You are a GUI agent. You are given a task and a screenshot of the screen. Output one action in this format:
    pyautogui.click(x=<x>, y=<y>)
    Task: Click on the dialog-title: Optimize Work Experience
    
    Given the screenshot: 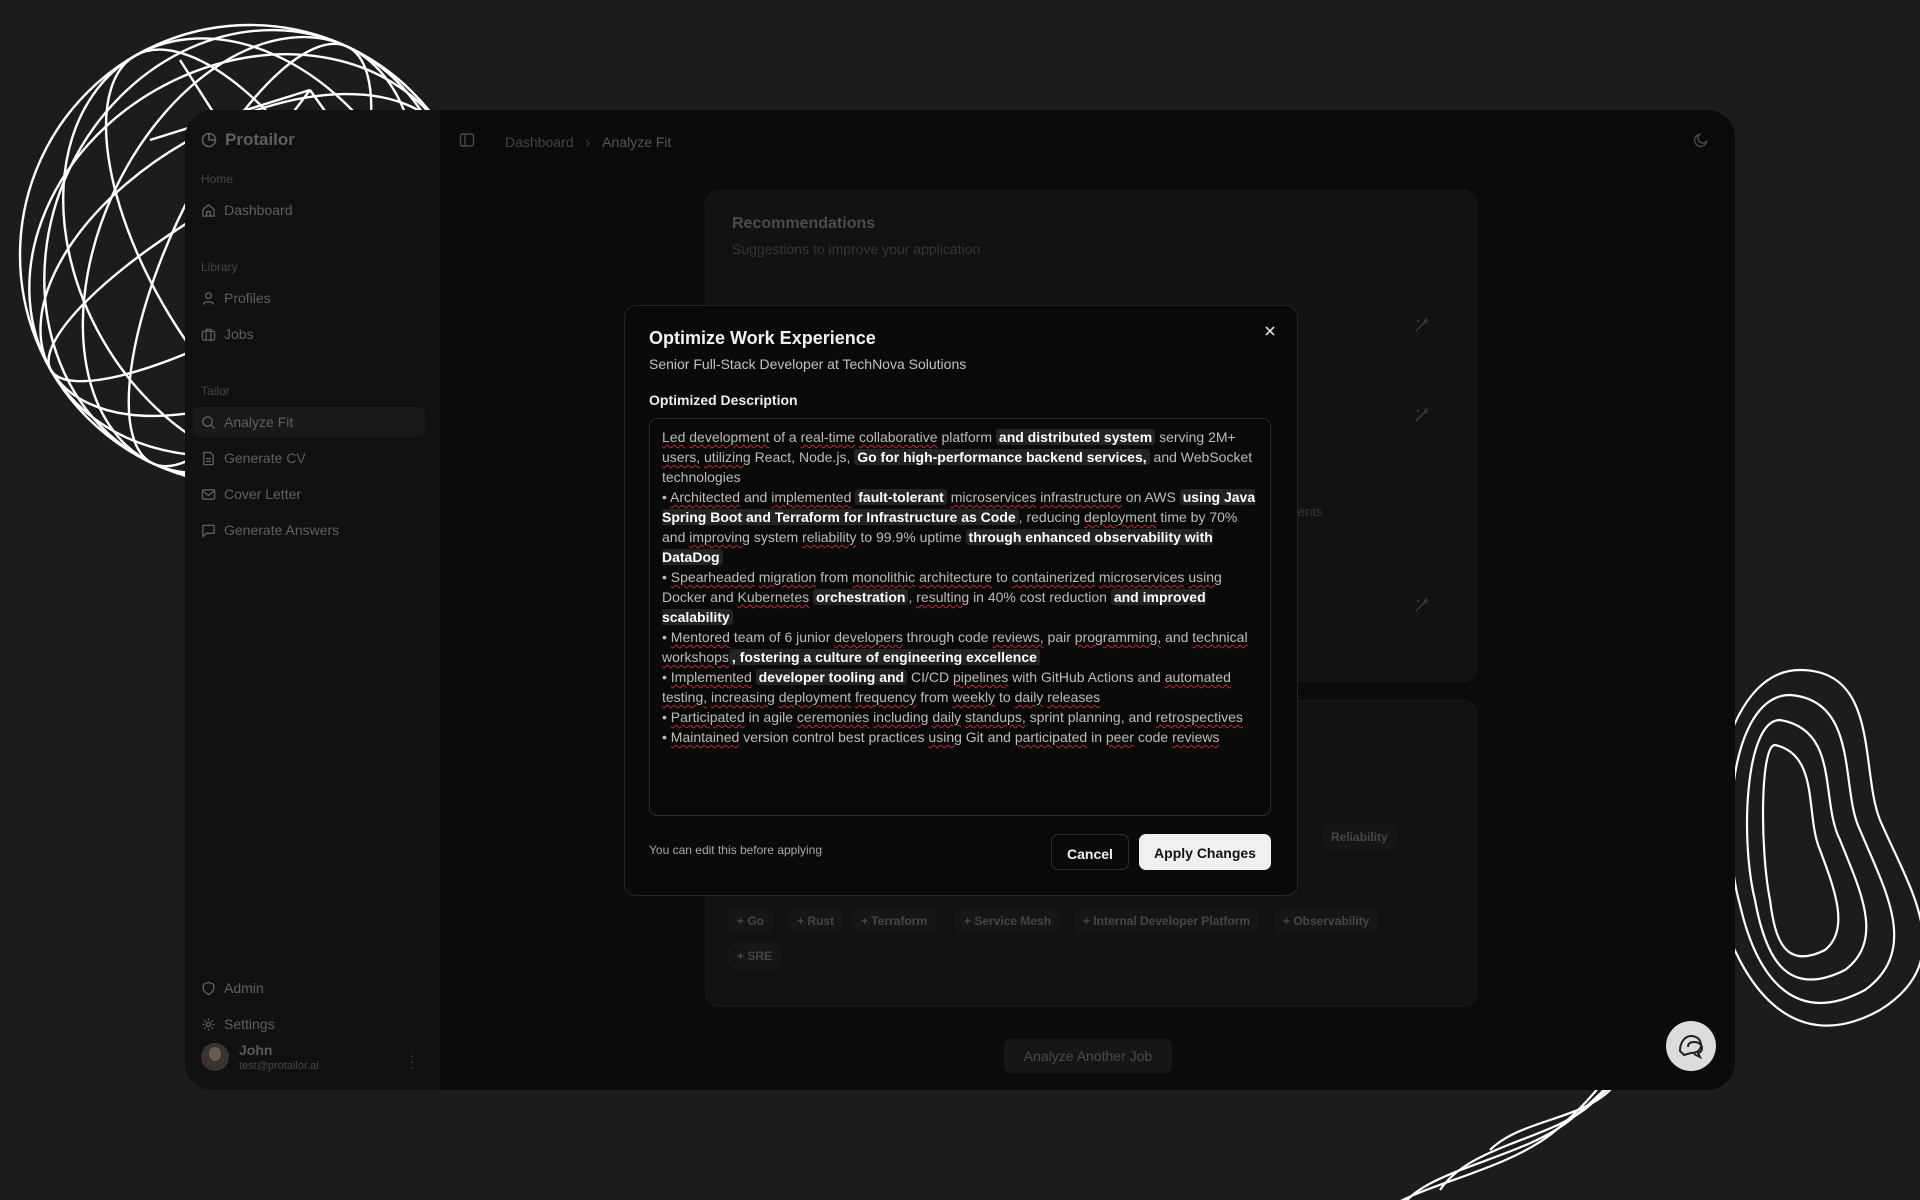 What is the action you would take?
    pyautogui.click(x=762, y=338)
    